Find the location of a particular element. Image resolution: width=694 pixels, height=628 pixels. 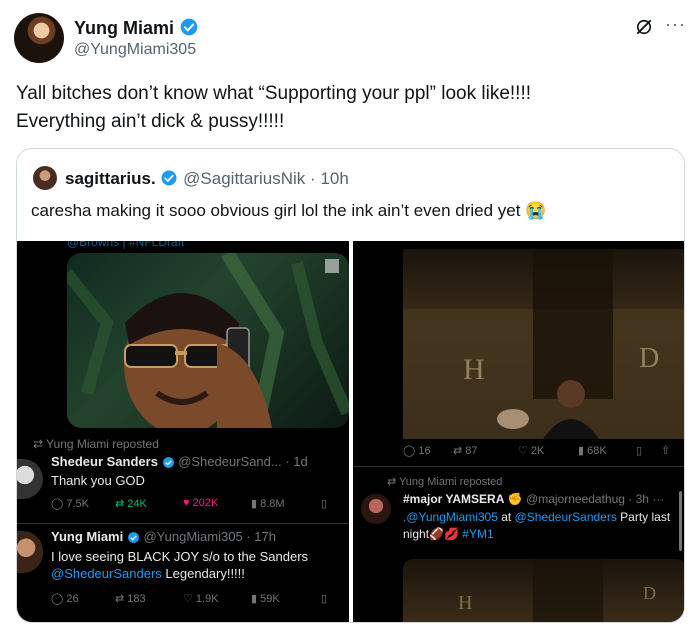

quote-avatar is located at coordinates (45, 178).